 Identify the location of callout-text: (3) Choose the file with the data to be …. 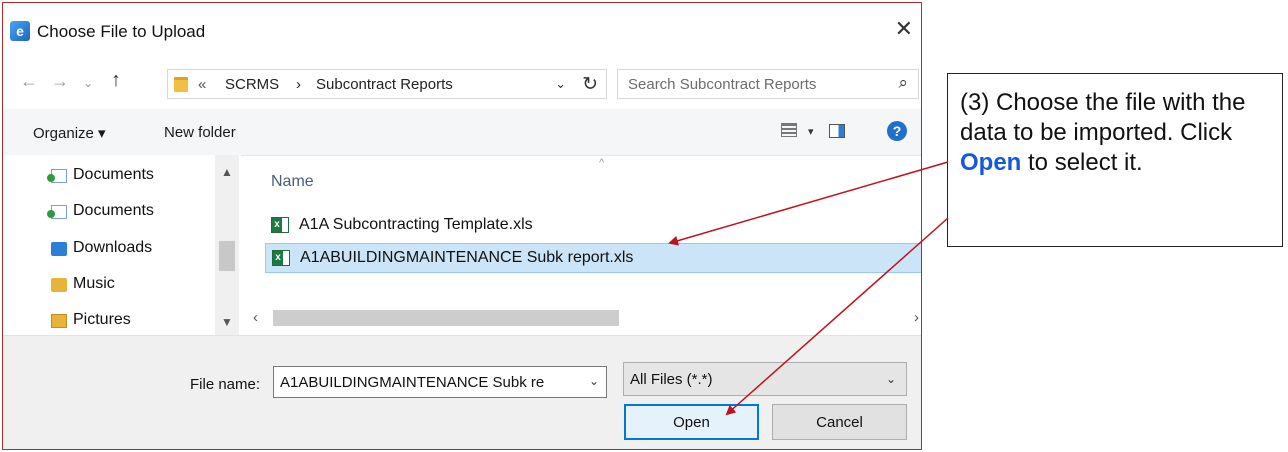
(1120, 133).